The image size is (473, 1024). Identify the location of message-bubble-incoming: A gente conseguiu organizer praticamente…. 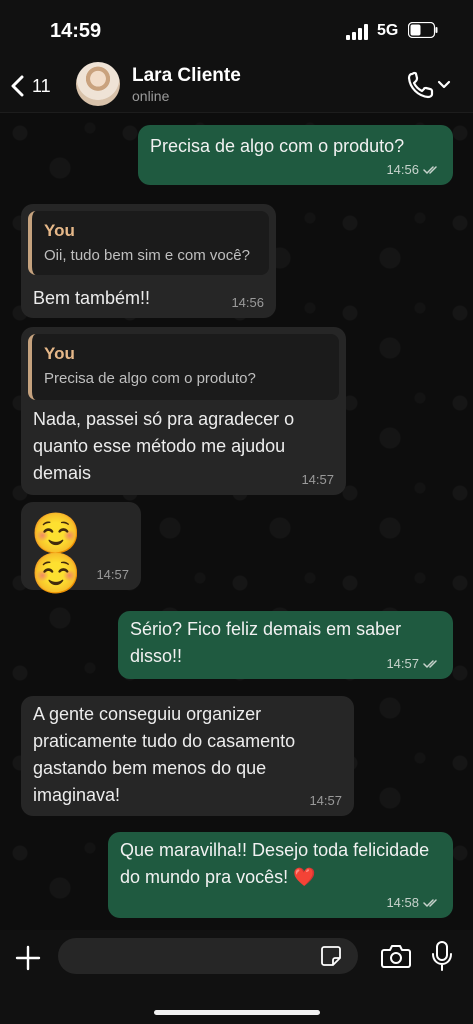
(187, 756).